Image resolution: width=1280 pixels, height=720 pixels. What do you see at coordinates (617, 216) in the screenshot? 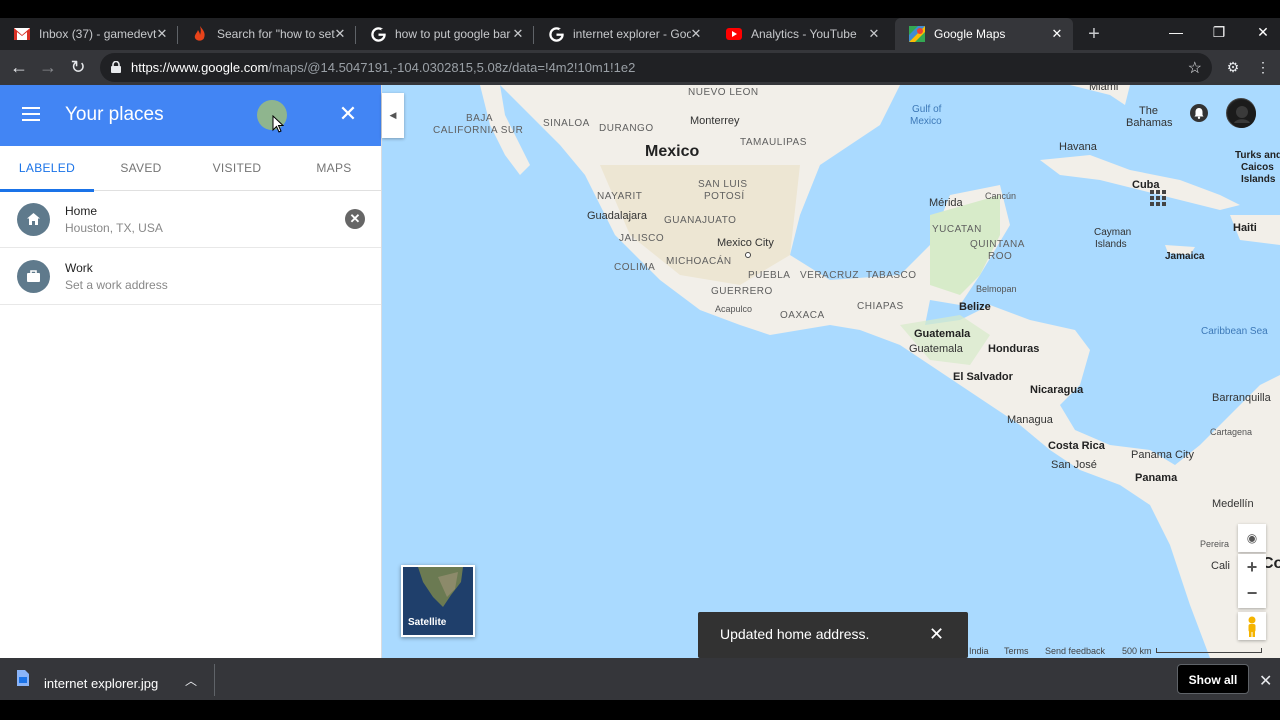
I see `map-label: Guadalajara` at bounding box center [617, 216].